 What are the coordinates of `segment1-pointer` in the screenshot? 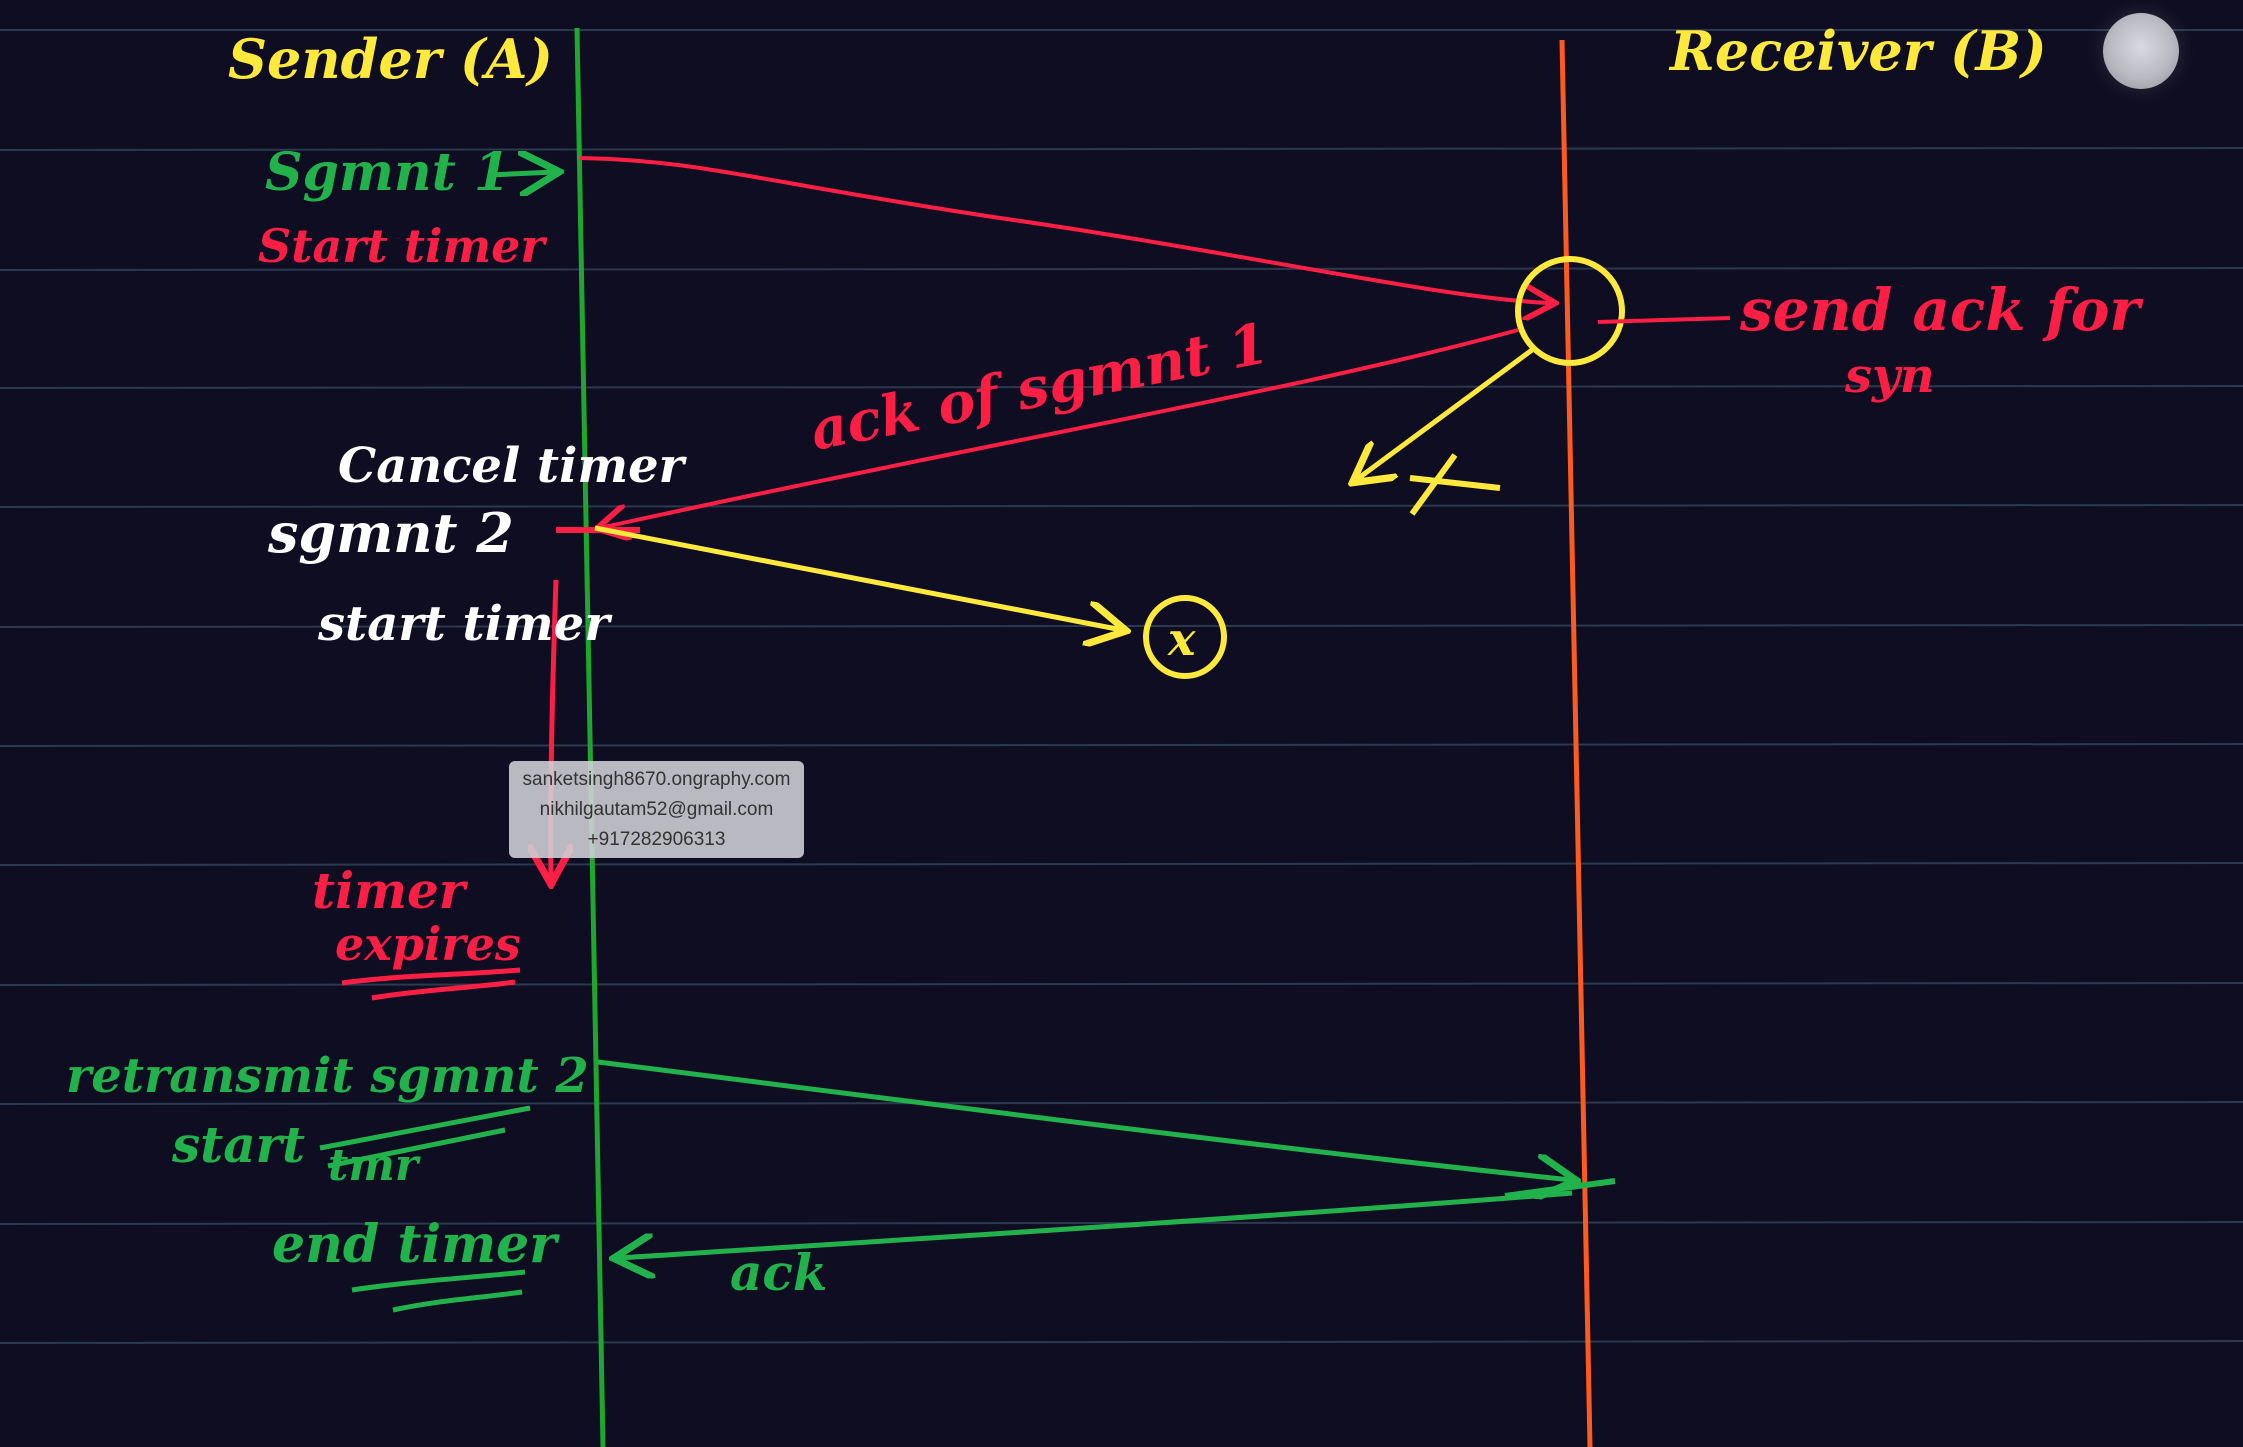 It's located at (522, 173).